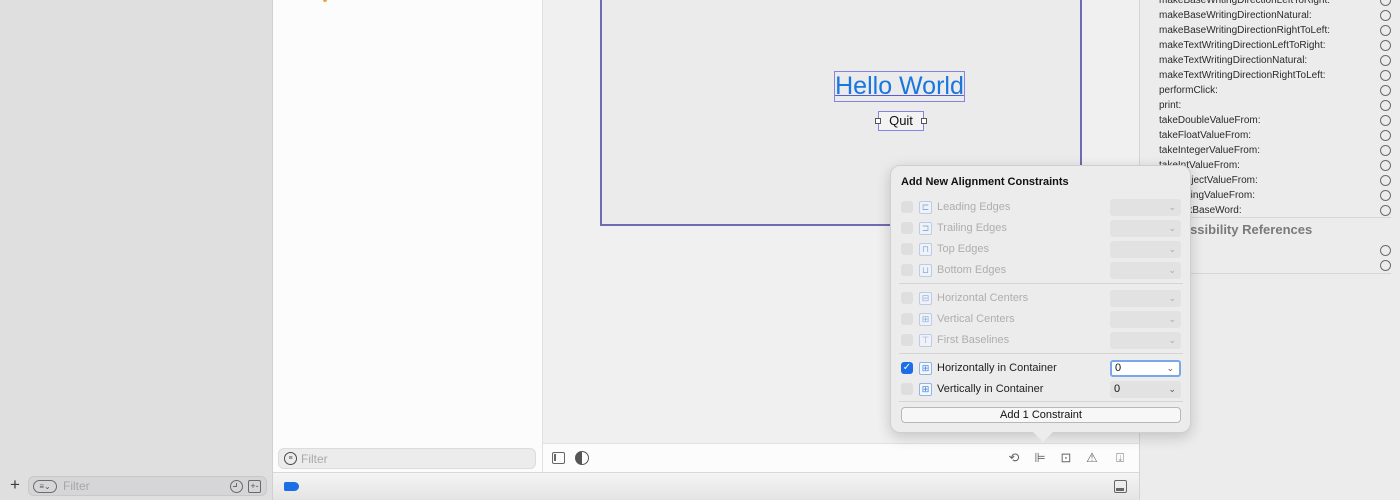 The width and height of the screenshot is (1400, 500). What do you see at coordinates (17, 484) in the screenshot?
I see `add-button: +` at bounding box center [17, 484].